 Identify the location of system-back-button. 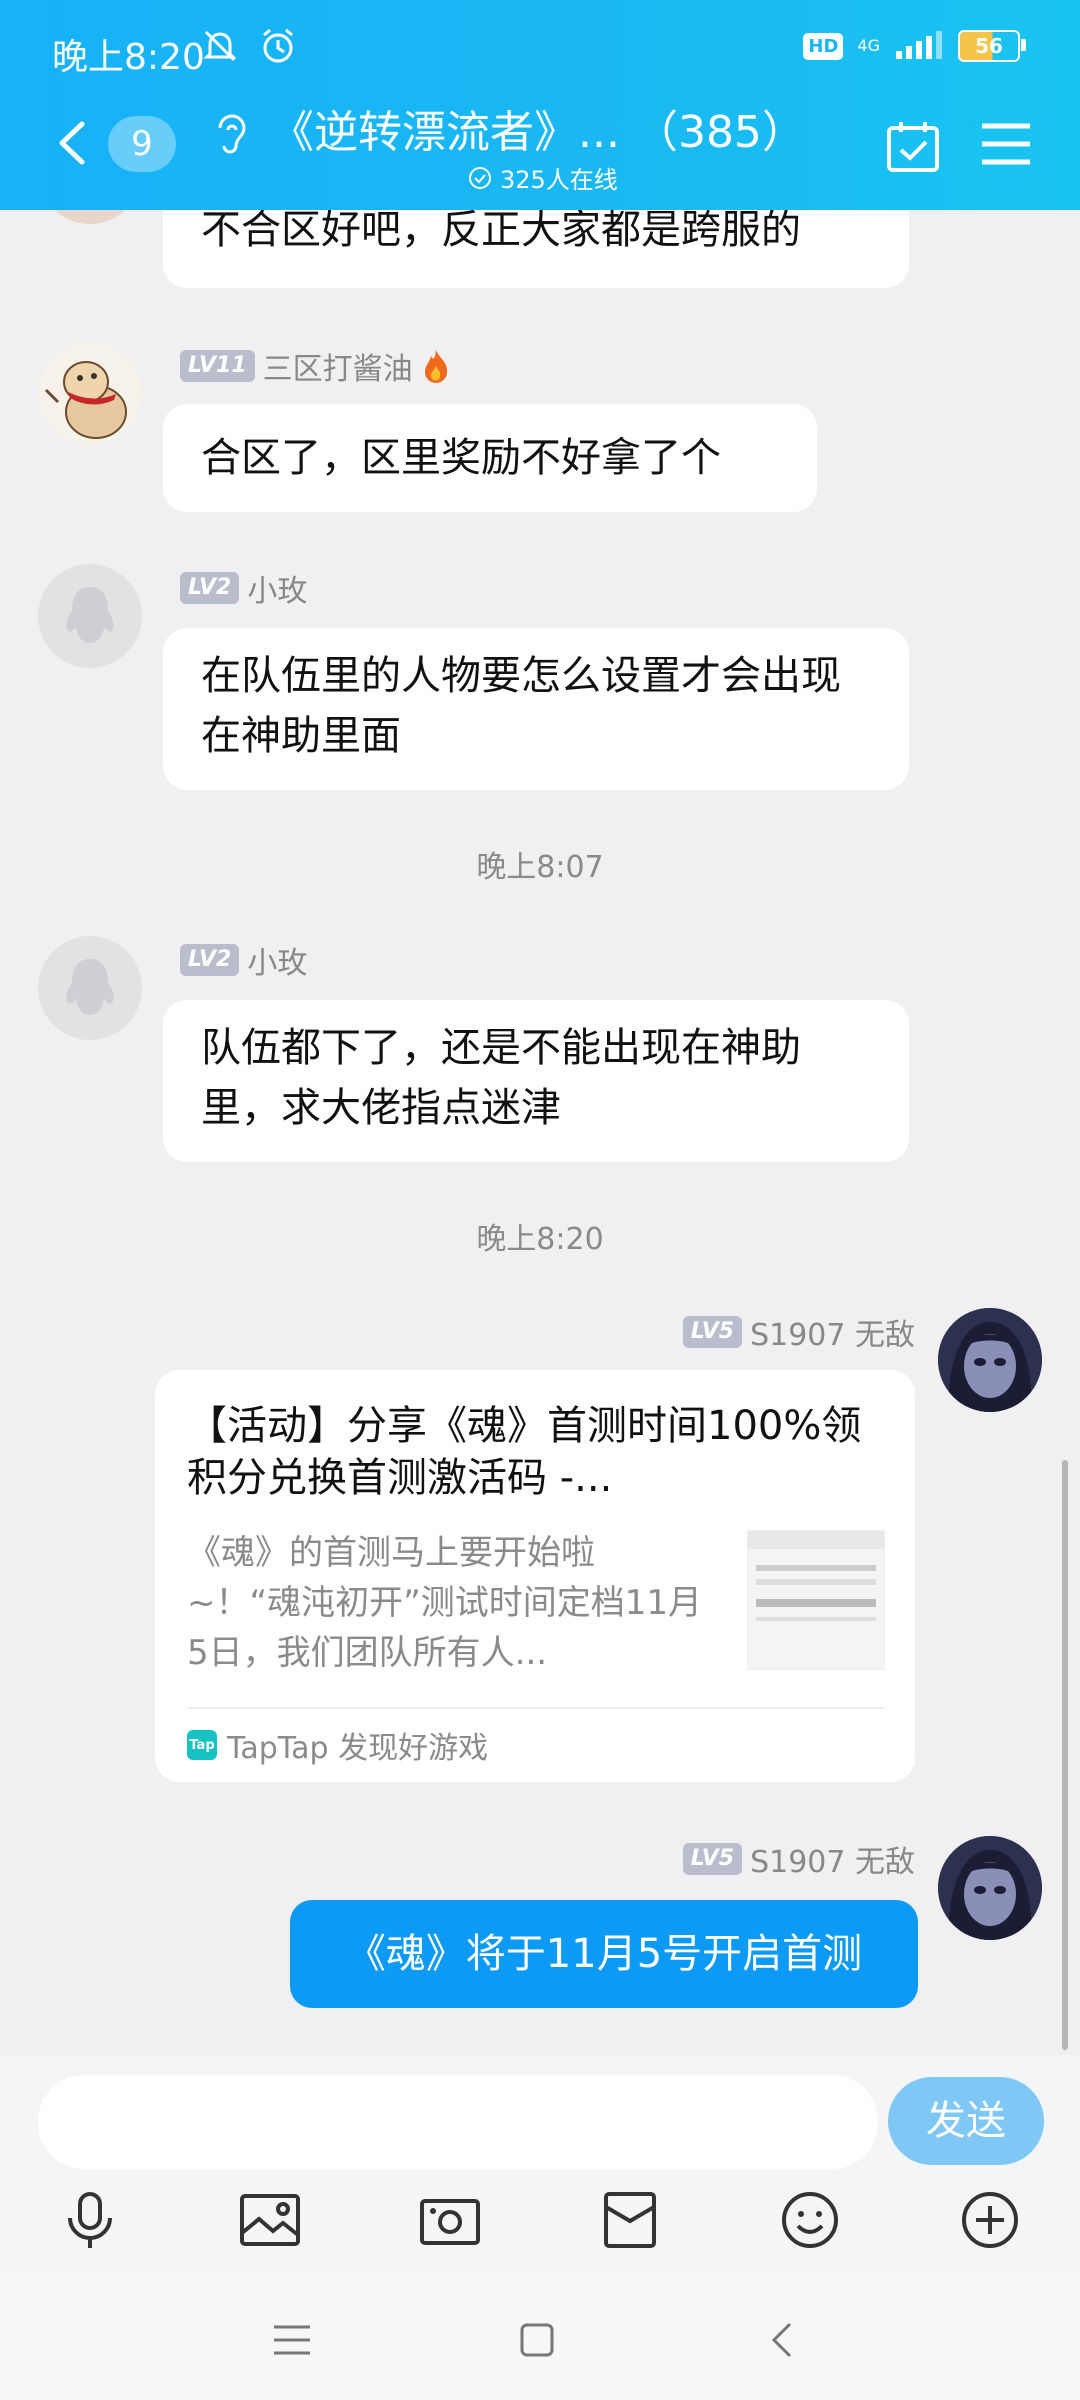
(782, 2340).